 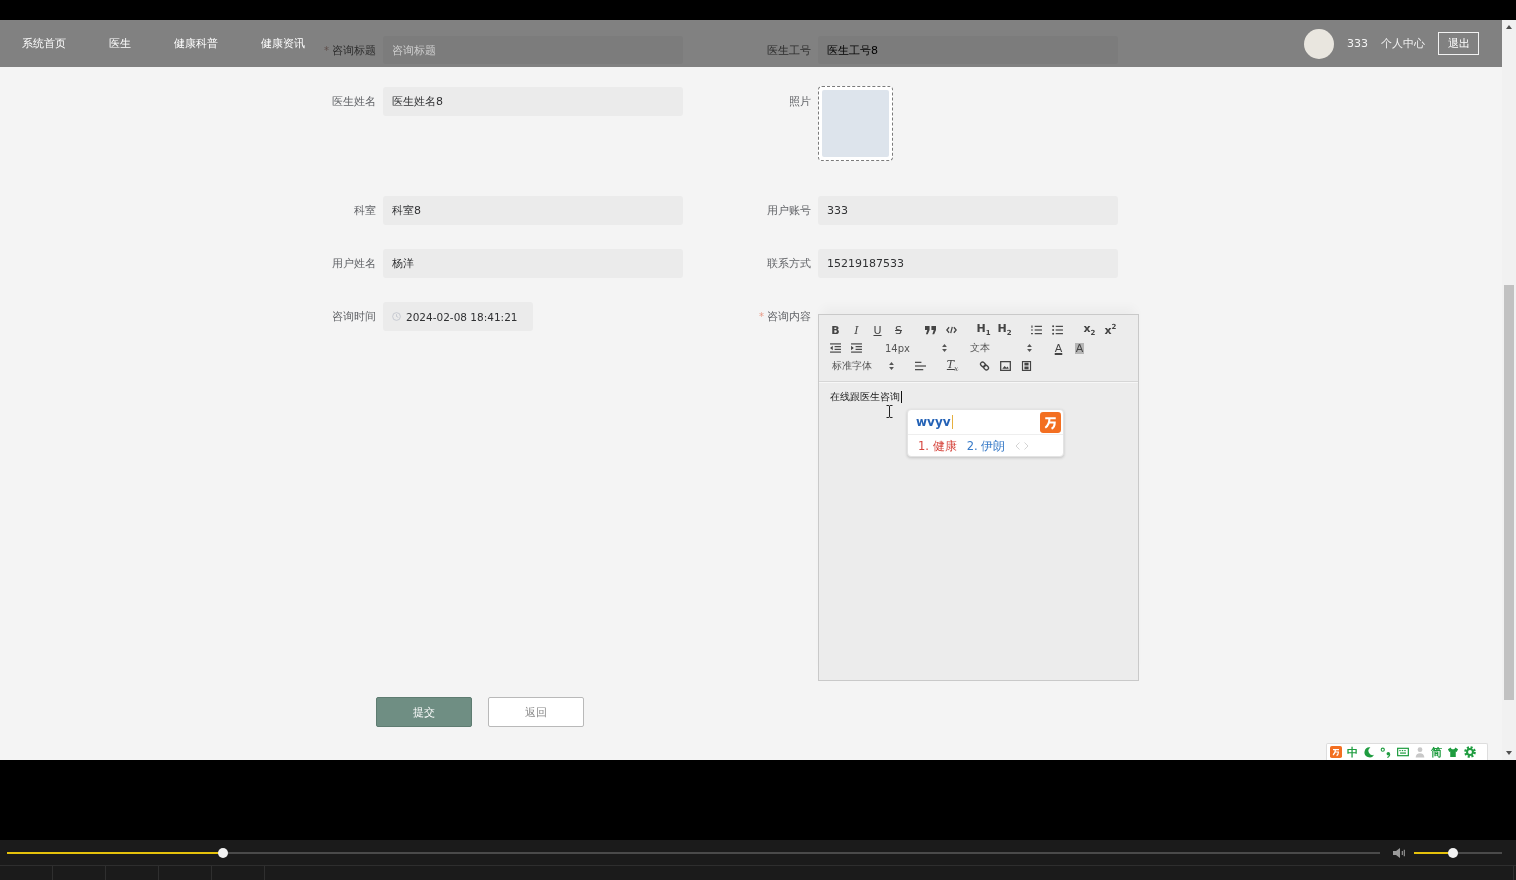 I want to click on bold-button: B, so click(x=835, y=330).